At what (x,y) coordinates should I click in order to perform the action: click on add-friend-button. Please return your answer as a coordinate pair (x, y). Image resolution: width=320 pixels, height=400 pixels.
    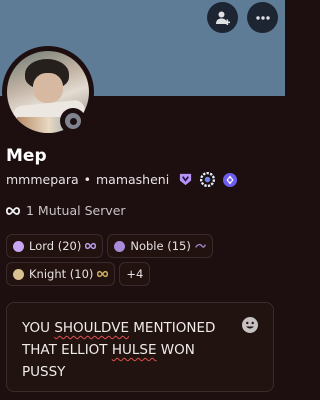
    Looking at the image, I should click on (222, 17).